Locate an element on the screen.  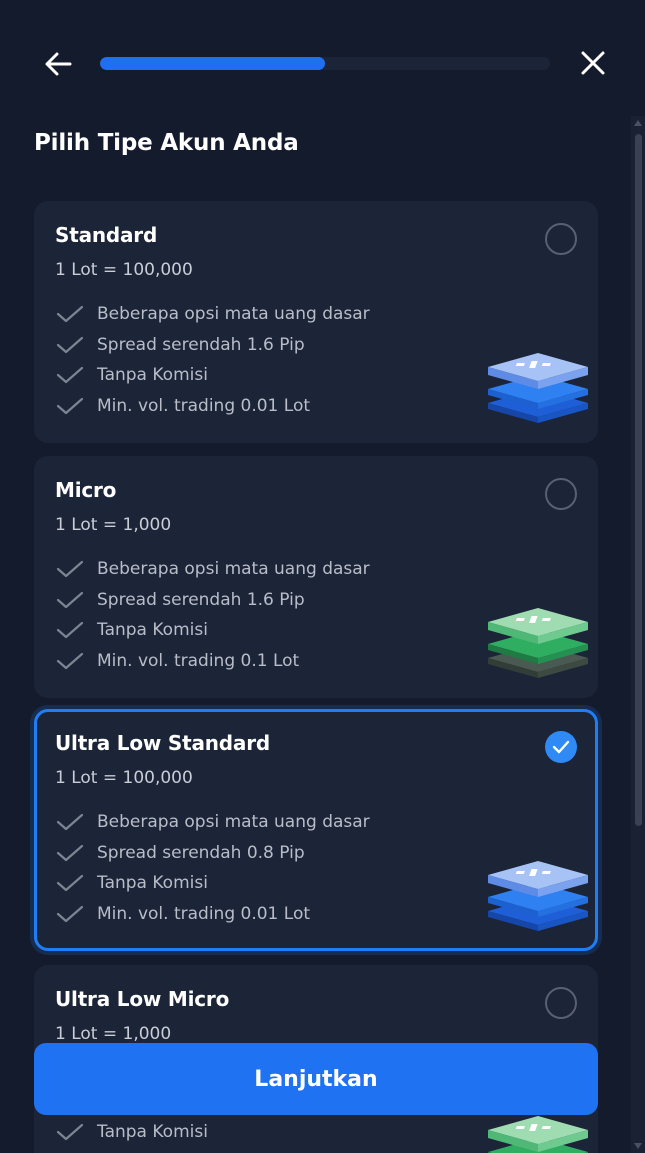
continue-button: Lanjutkan is located at coordinates (316, 1079).